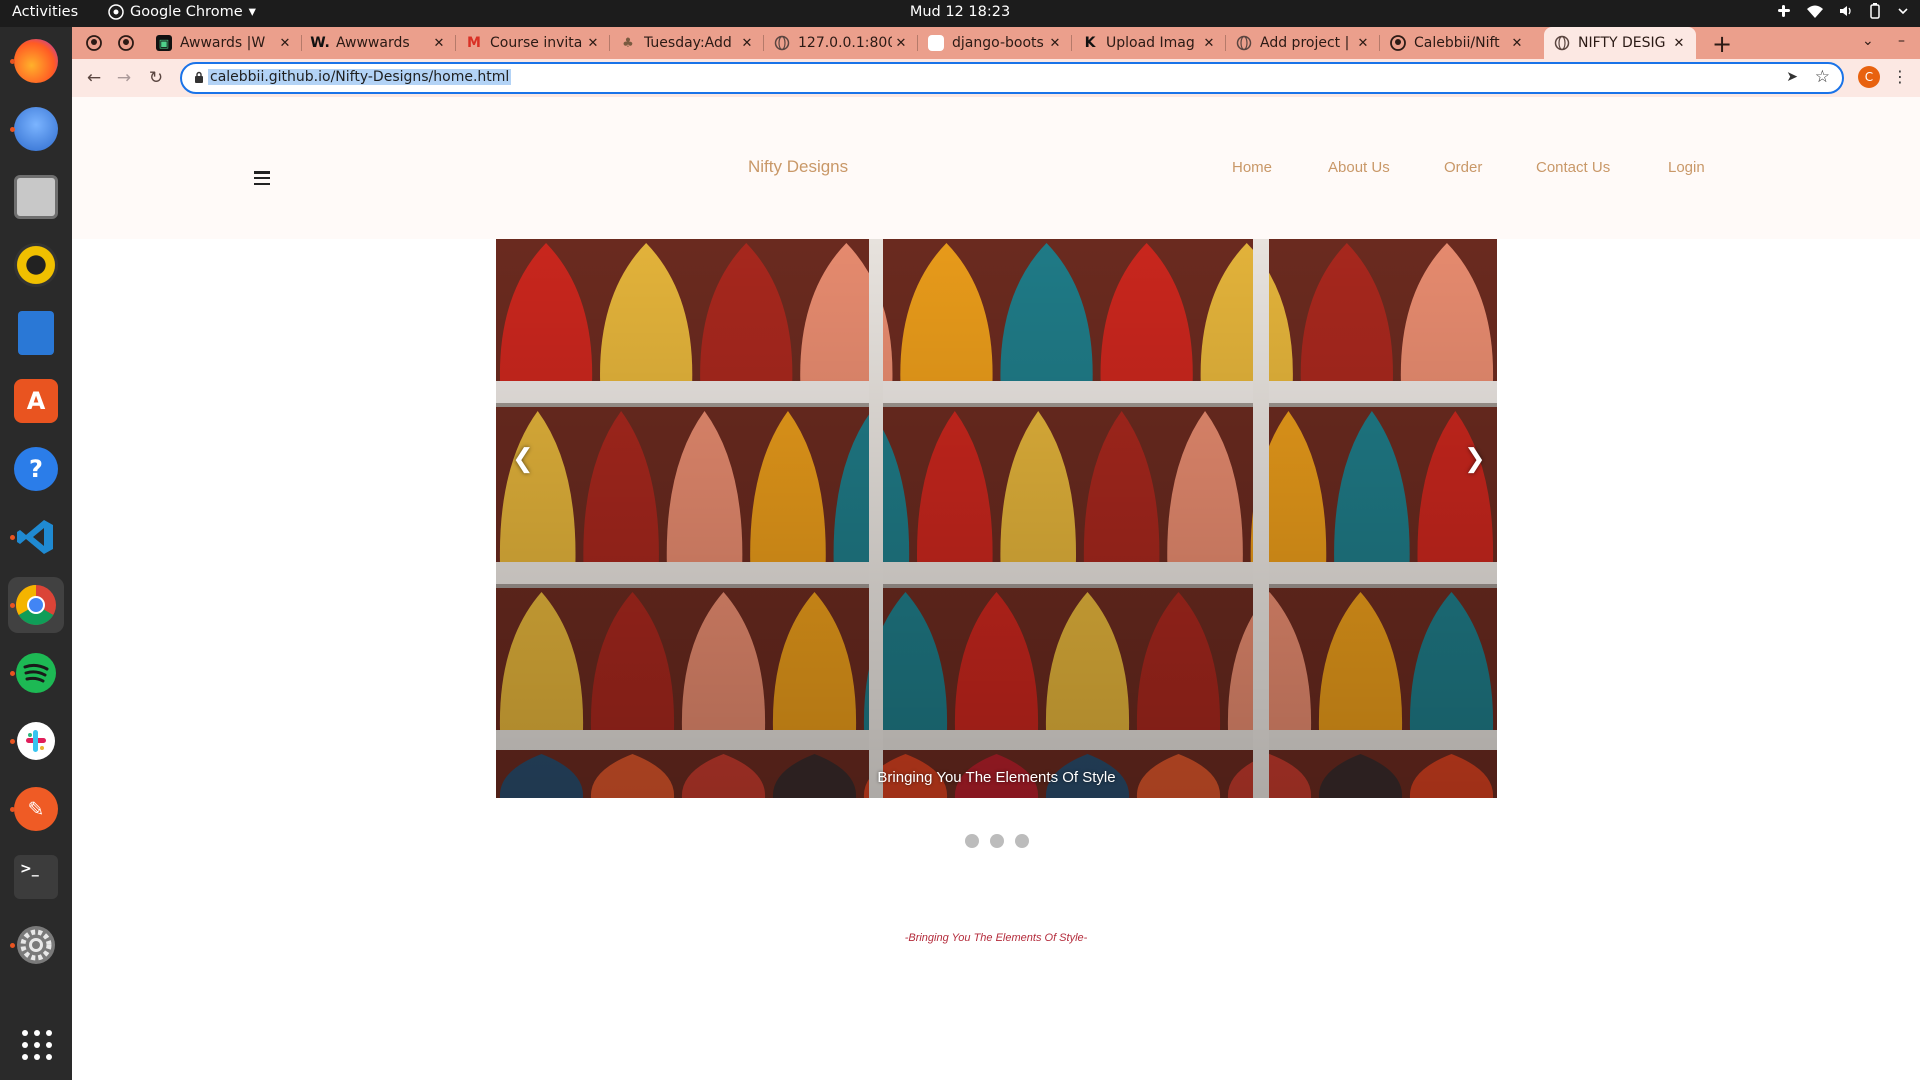 This screenshot has width=1920, height=1080. What do you see at coordinates (36, 129) in the screenshot?
I see `dock-thunderbird` at bounding box center [36, 129].